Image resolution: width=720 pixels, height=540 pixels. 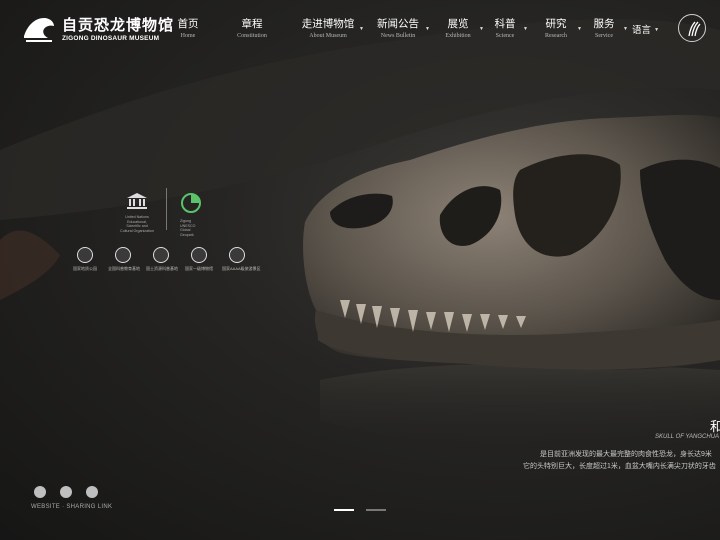 I want to click on nav-item-service: 服务 Service ▼, so click(x=607, y=29).